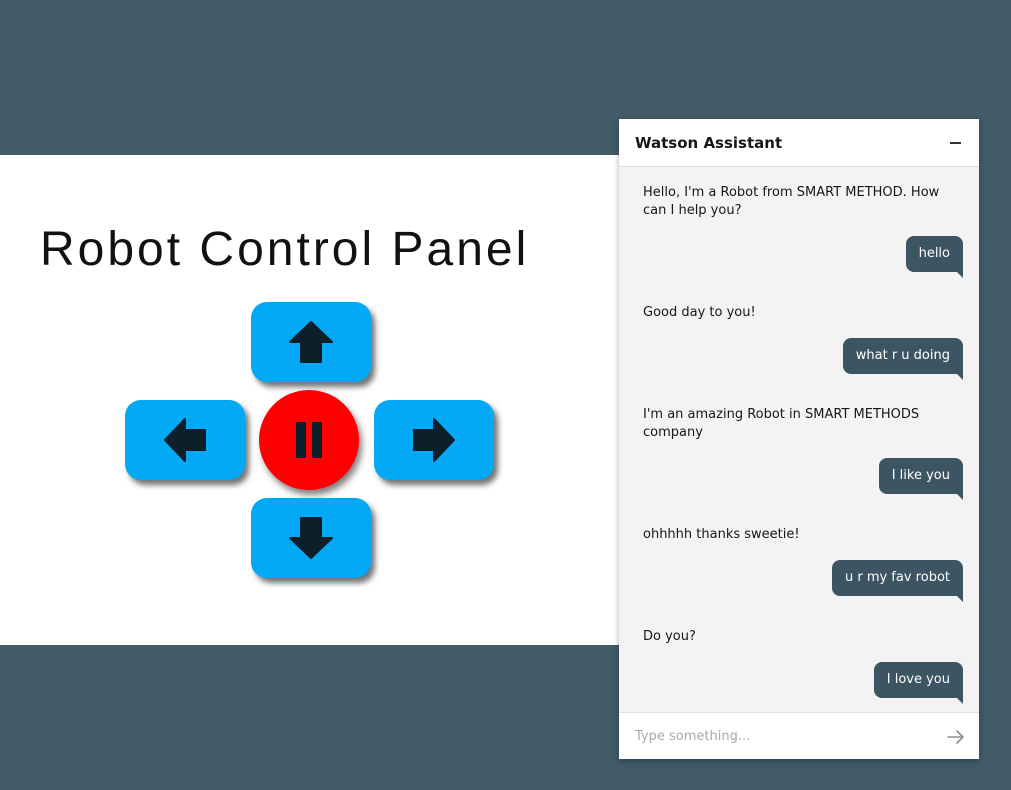  Describe the element at coordinates (669, 636) in the screenshot. I see `bot-message: Do you?` at that location.